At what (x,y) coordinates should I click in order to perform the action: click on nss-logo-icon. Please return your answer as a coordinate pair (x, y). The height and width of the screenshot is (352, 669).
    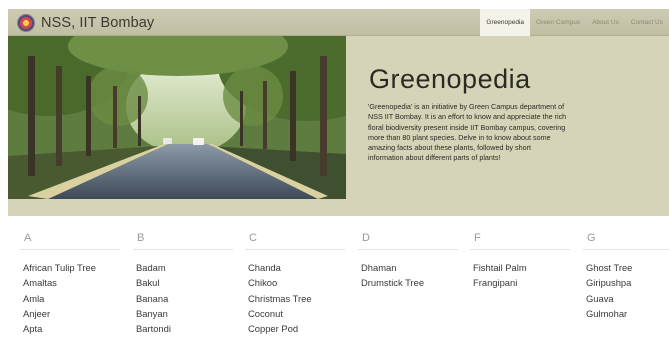
    Looking at the image, I should click on (26, 22).